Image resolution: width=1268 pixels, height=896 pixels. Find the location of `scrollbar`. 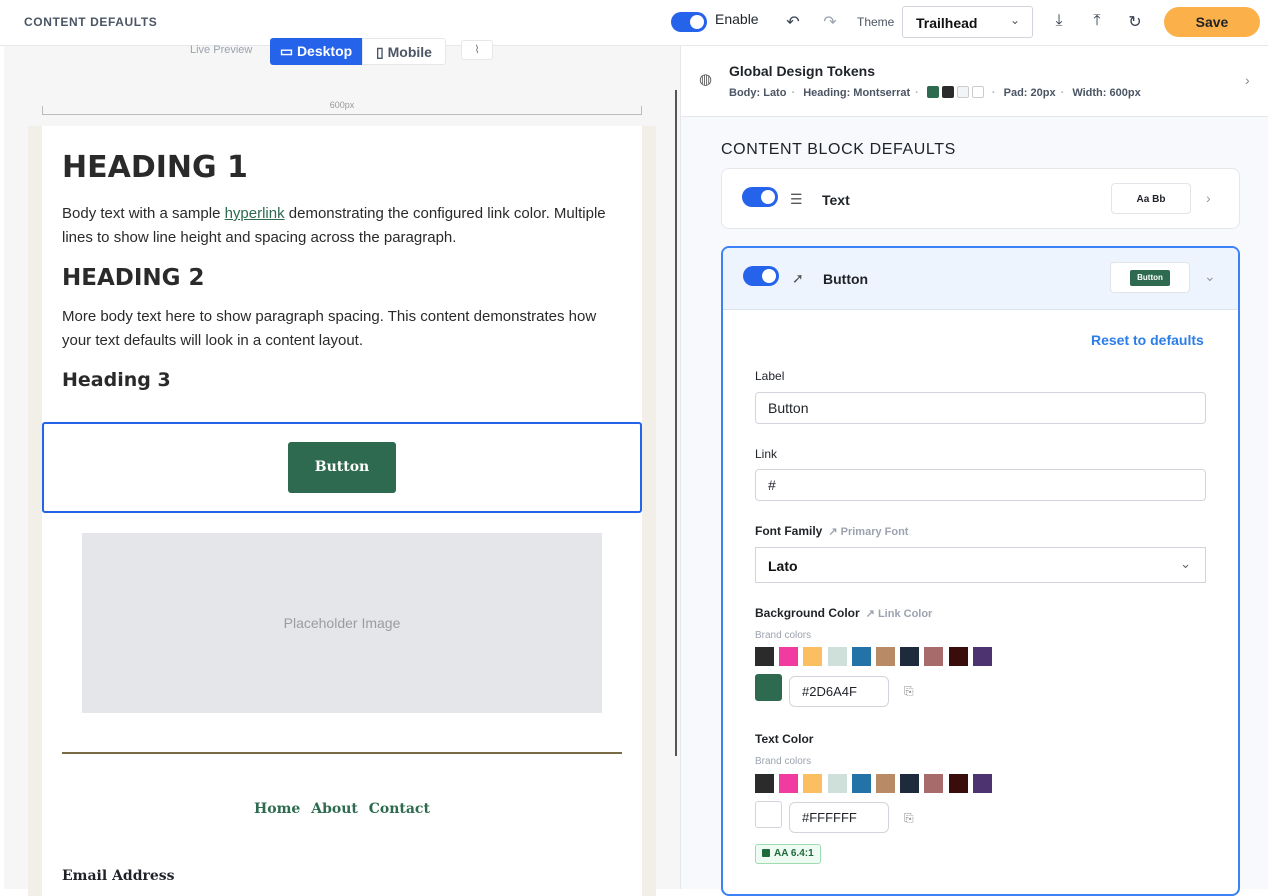

scrollbar is located at coordinates (676, 423).